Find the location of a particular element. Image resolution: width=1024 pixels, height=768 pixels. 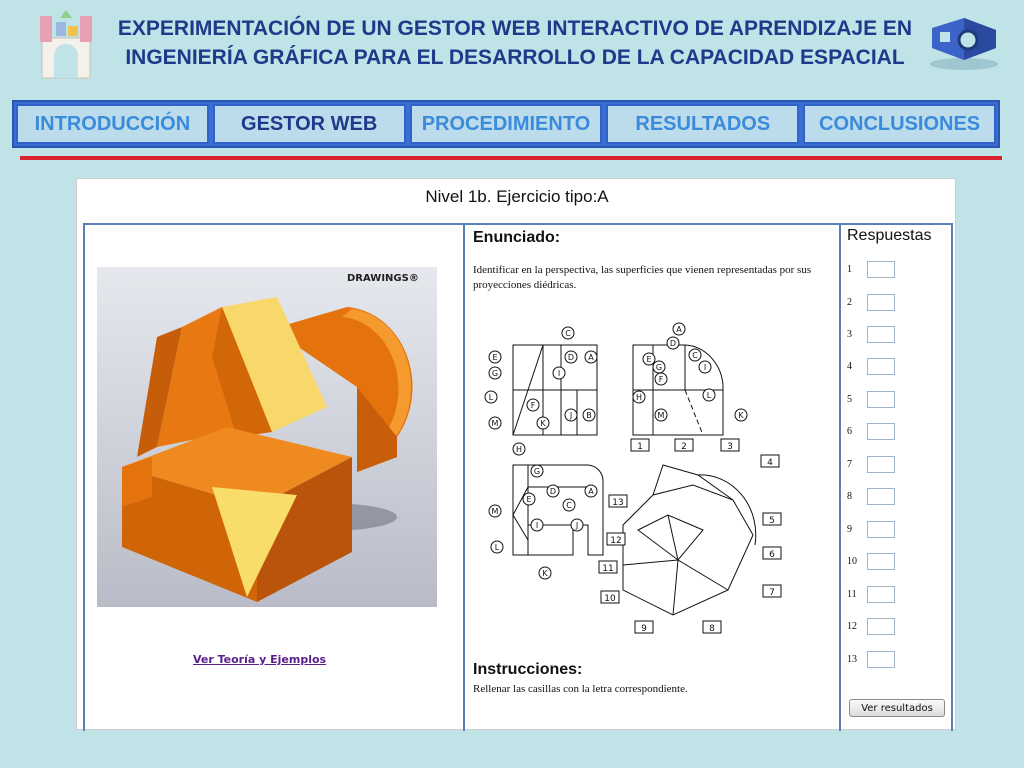

svg-text: 6 is located at coordinates (772, 555).